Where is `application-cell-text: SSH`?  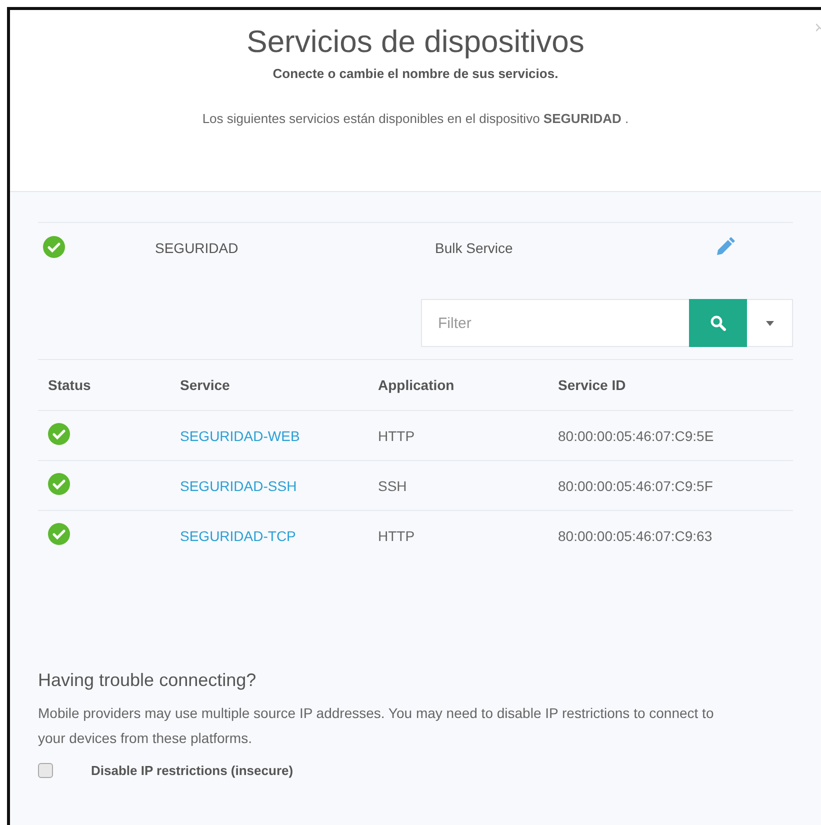 application-cell-text: SSH is located at coordinates (393, 486).